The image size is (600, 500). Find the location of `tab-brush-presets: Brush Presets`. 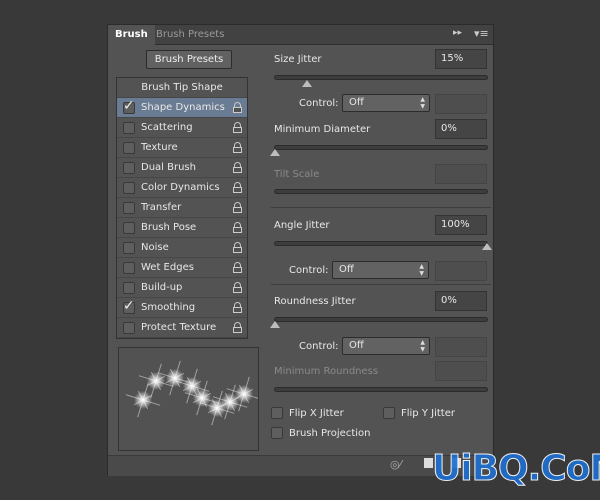

tab-brush-presets: Brush Presets is located at coordinates (190, 35).